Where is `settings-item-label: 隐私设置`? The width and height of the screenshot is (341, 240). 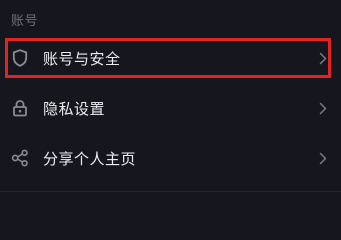
settings-item-label: 隐私设置 is located at coordinates (74, 108).